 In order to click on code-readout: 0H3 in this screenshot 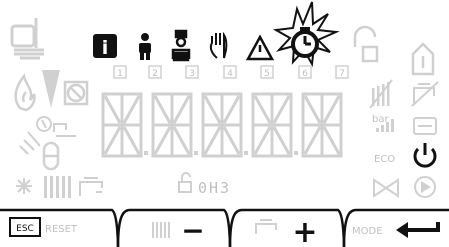, I will do `click(214, 188)`.